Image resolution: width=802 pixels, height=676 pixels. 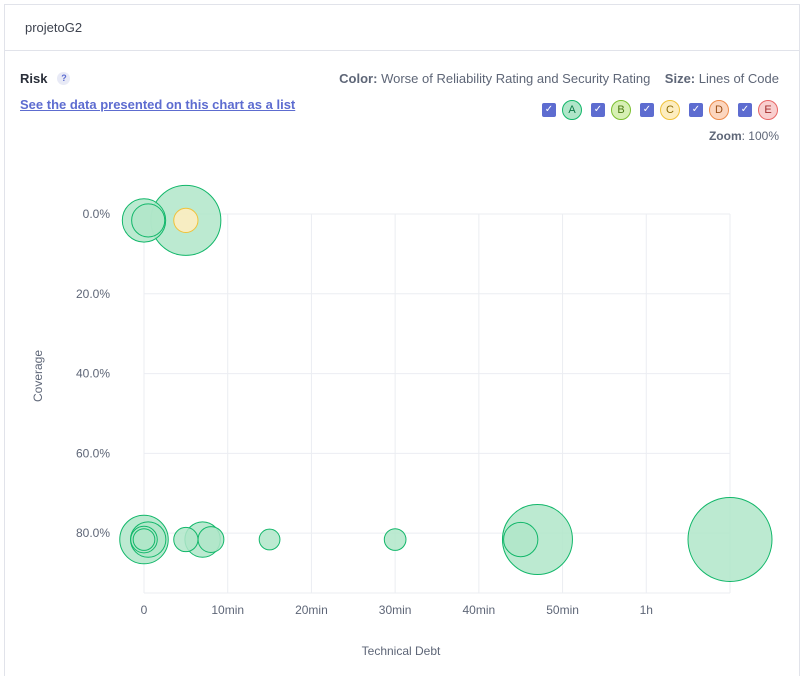 I want to click on y-tick-label: 40.0%, so click(x=93, y=374).